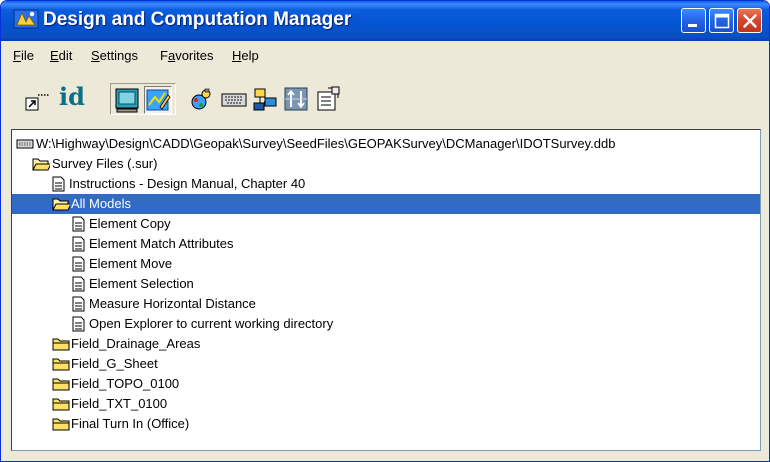  Describe the element at coordinates (386, 184) in the screenshot. I see `tree-item: Instructions - Design Manual, Chapter 40` at that location.